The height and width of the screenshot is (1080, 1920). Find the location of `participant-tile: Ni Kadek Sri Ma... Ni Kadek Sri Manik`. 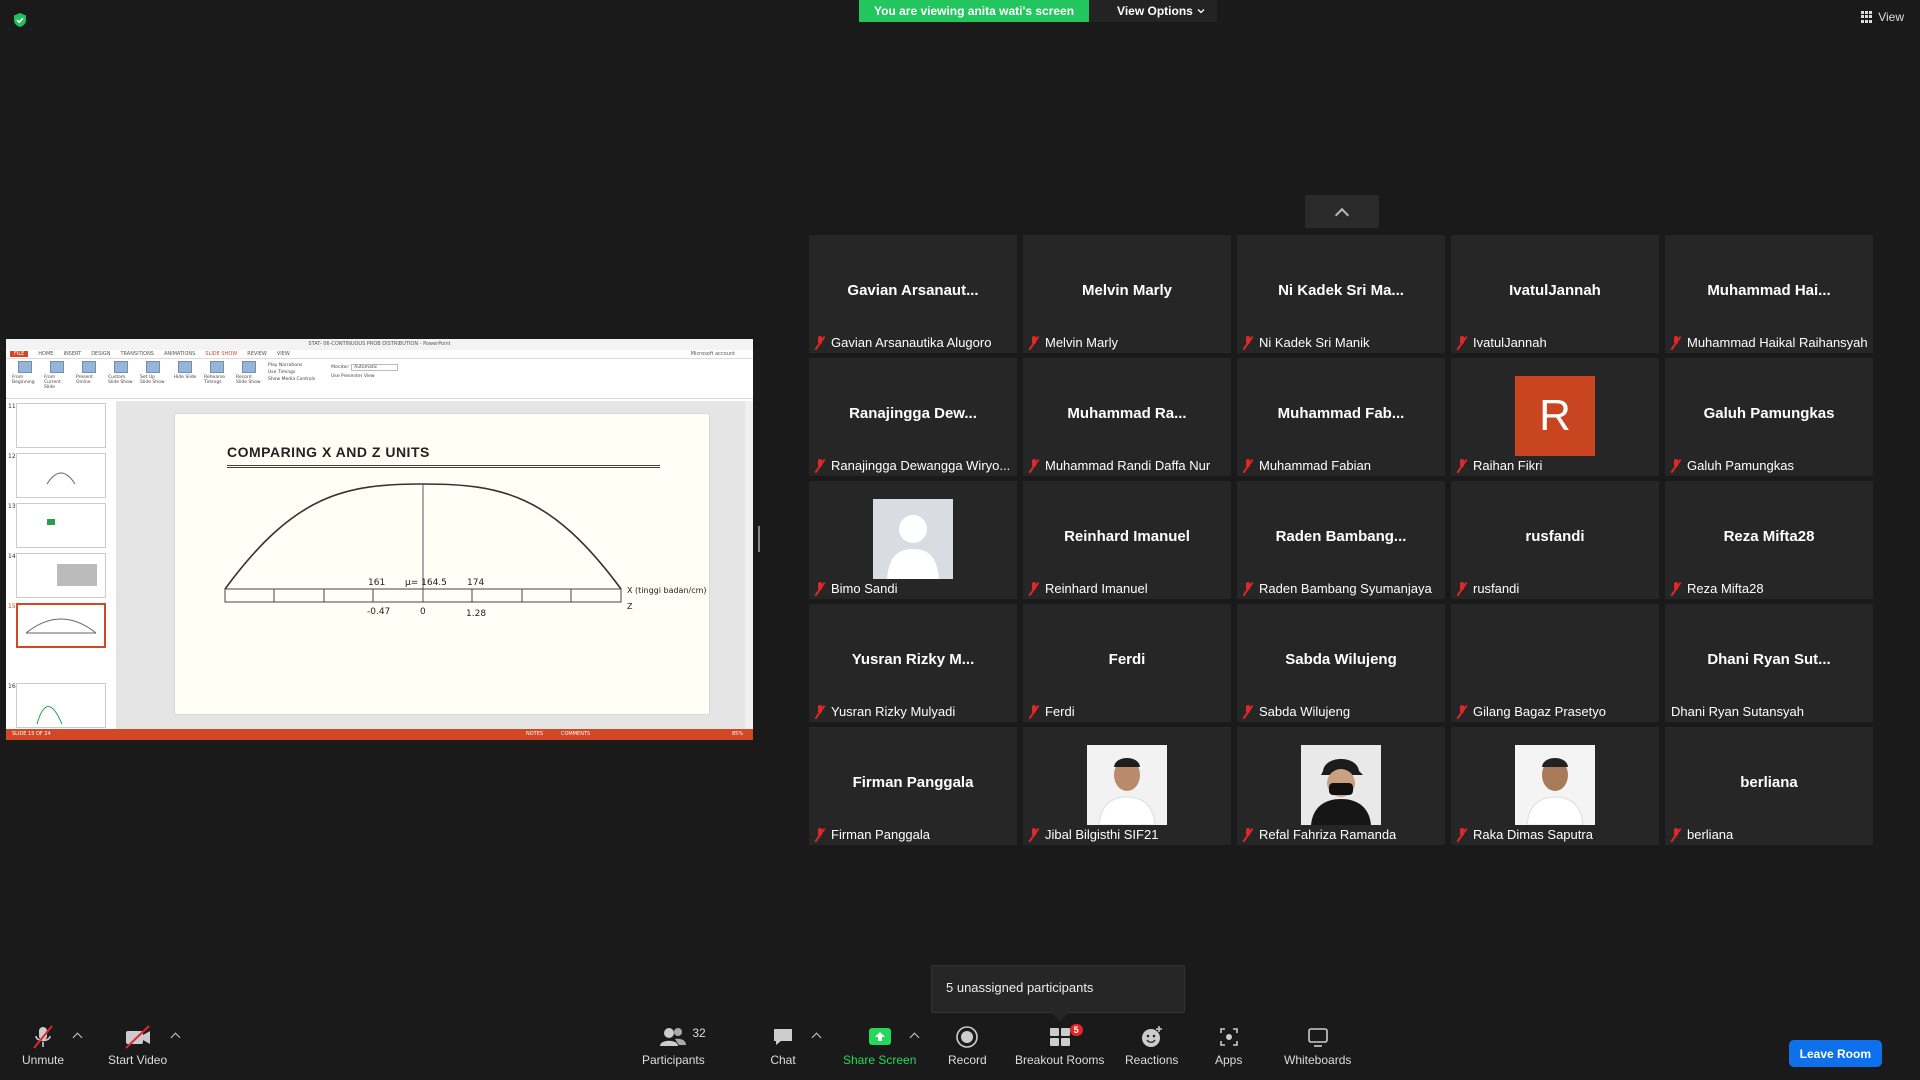

participant-tile: Ni Kadek Sri Ma... Ni Kadek Sri Manik is located at coordinates (1341, 294).